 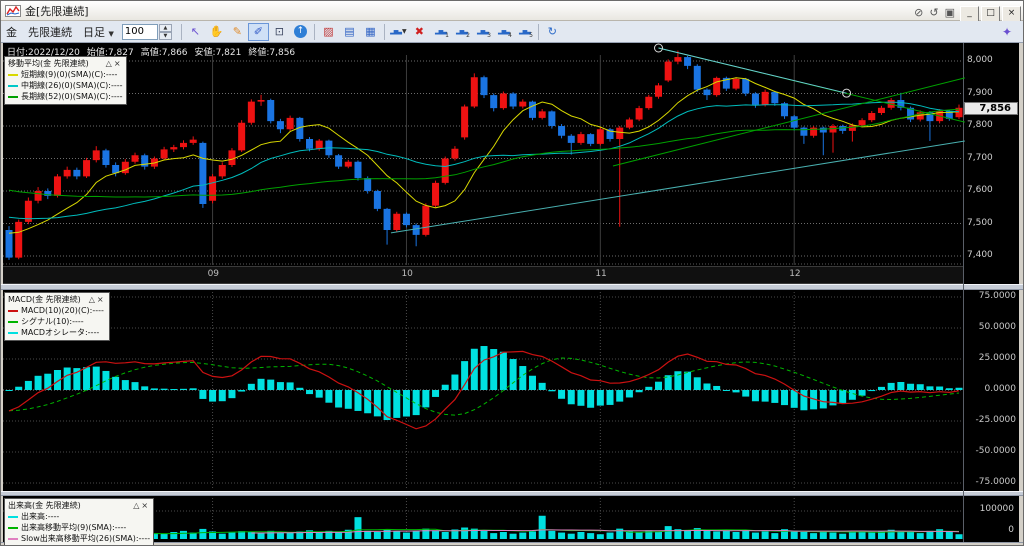 What do you see at coordinates (980, 255) in the screenshot?
I see `price-axis-label: 7,400` at bounding box center [980, 255].